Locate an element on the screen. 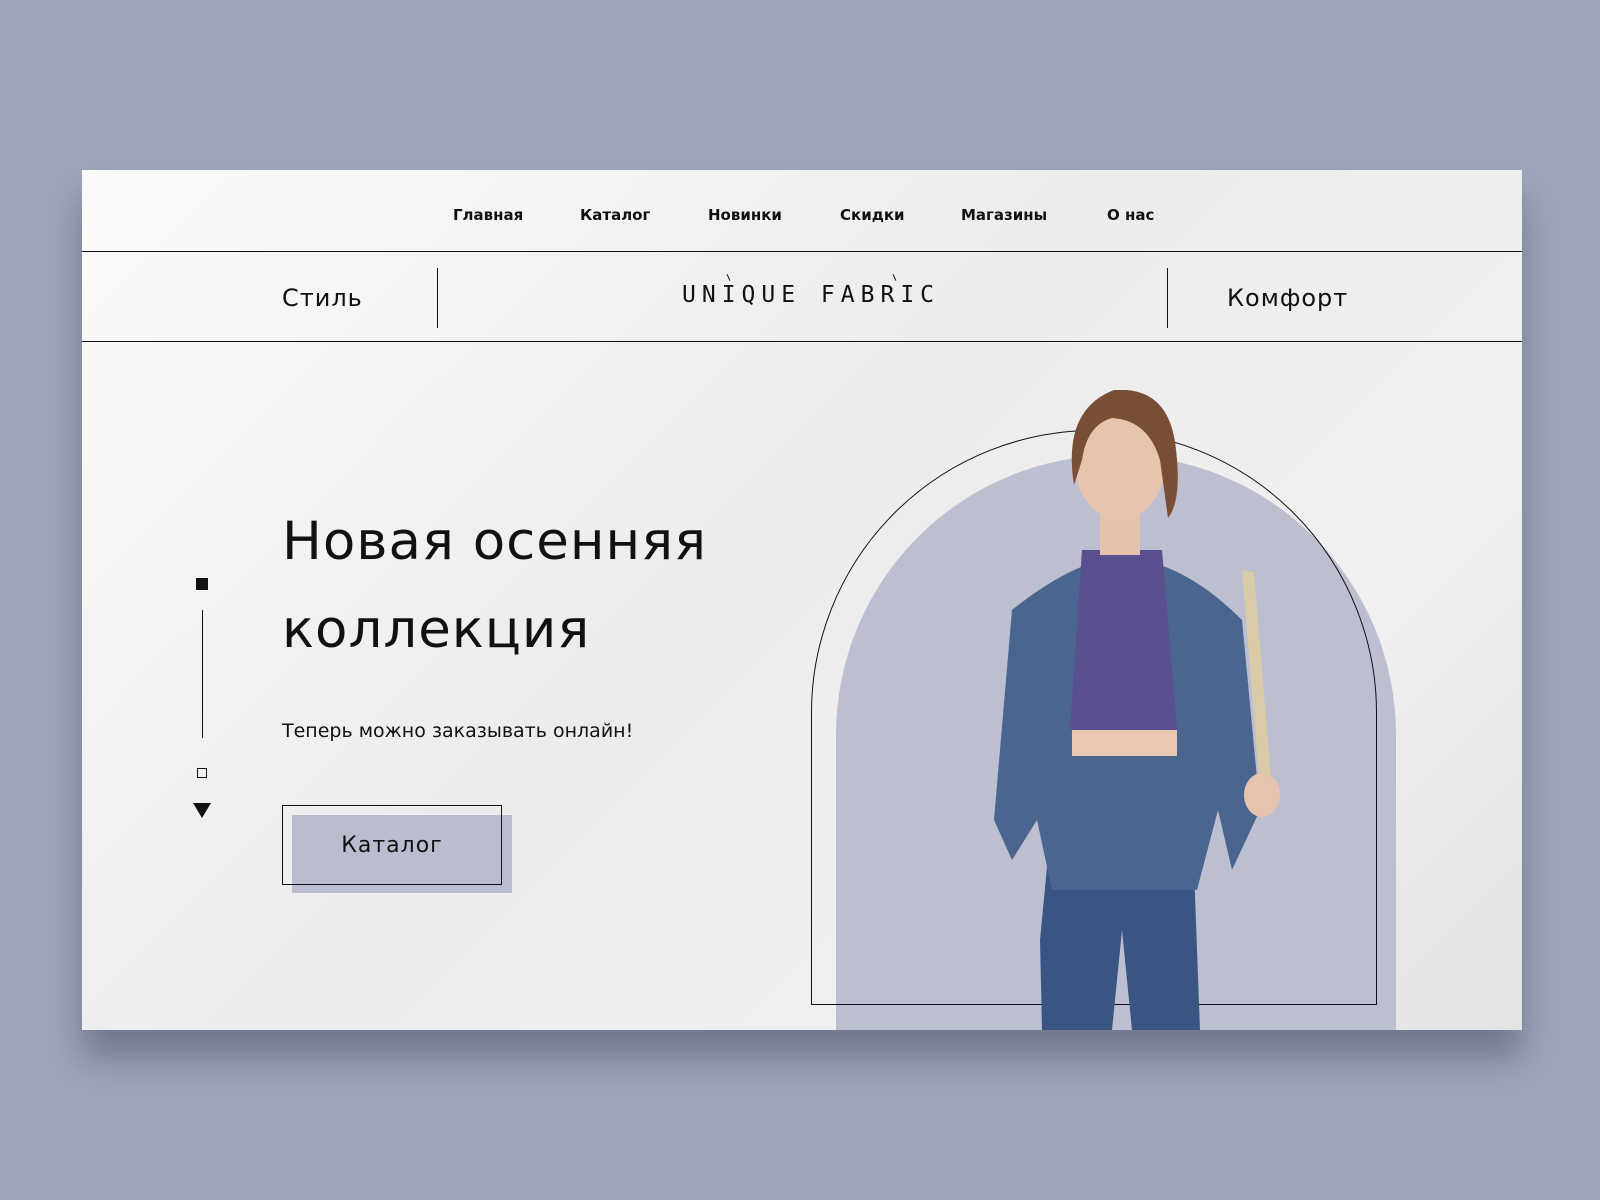 This screenshot has width=1600, height=1200. nav-item-about: О нас is located at coordinates (1130, 215).